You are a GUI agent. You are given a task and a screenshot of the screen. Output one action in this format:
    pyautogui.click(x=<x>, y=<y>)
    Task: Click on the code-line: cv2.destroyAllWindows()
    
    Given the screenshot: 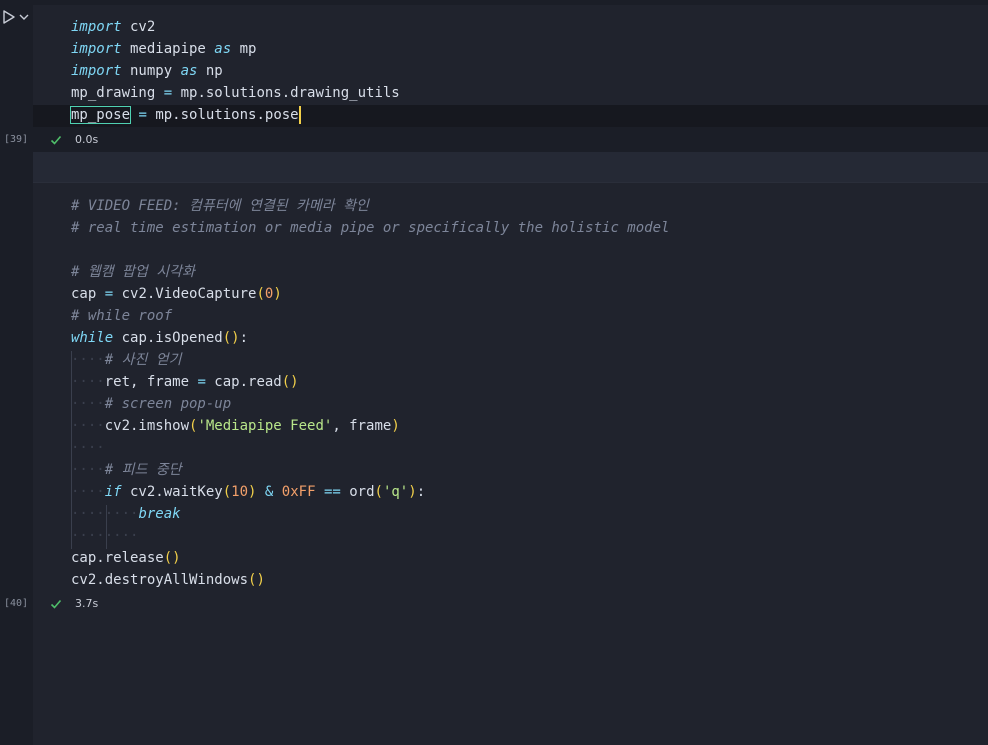 What is the action you would take?
    pyautogui.click(x=168, y=580)
    